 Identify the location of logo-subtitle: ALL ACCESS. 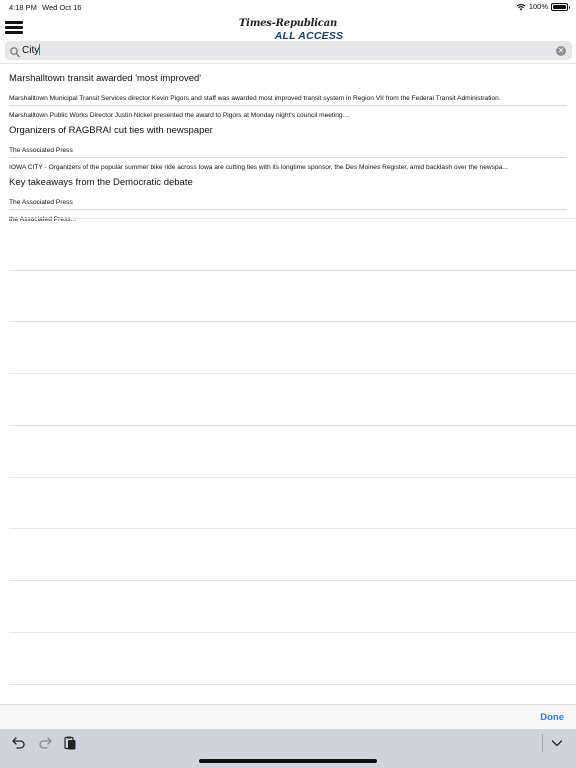
(309, 36).